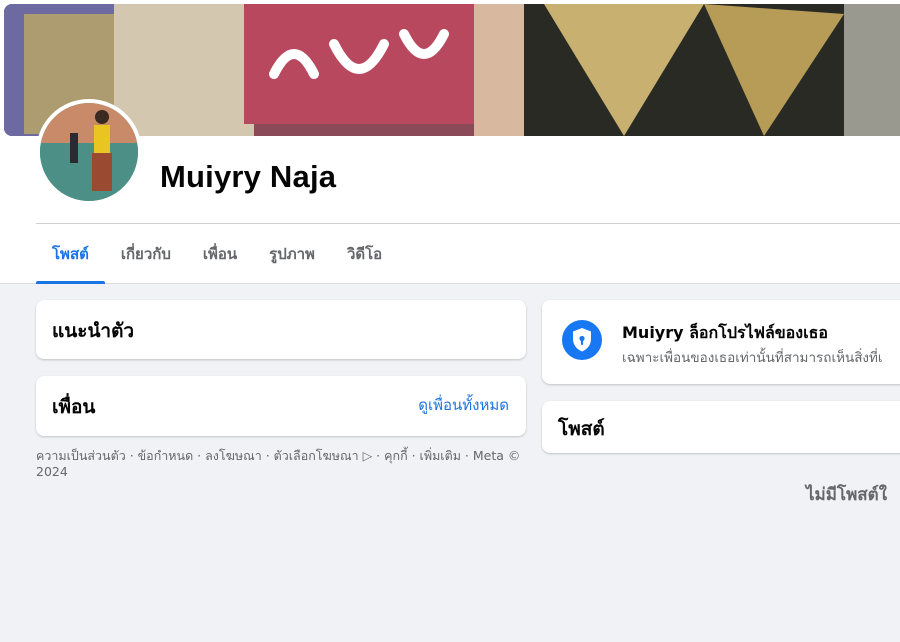 This screenshot has height=642, width=900. What do you see at coordinates (281, 406) in the screenshot?
I see `friends-card: เพื่อน ดูเพื่อนทั้งหมด` at bounding box center [281, 406].